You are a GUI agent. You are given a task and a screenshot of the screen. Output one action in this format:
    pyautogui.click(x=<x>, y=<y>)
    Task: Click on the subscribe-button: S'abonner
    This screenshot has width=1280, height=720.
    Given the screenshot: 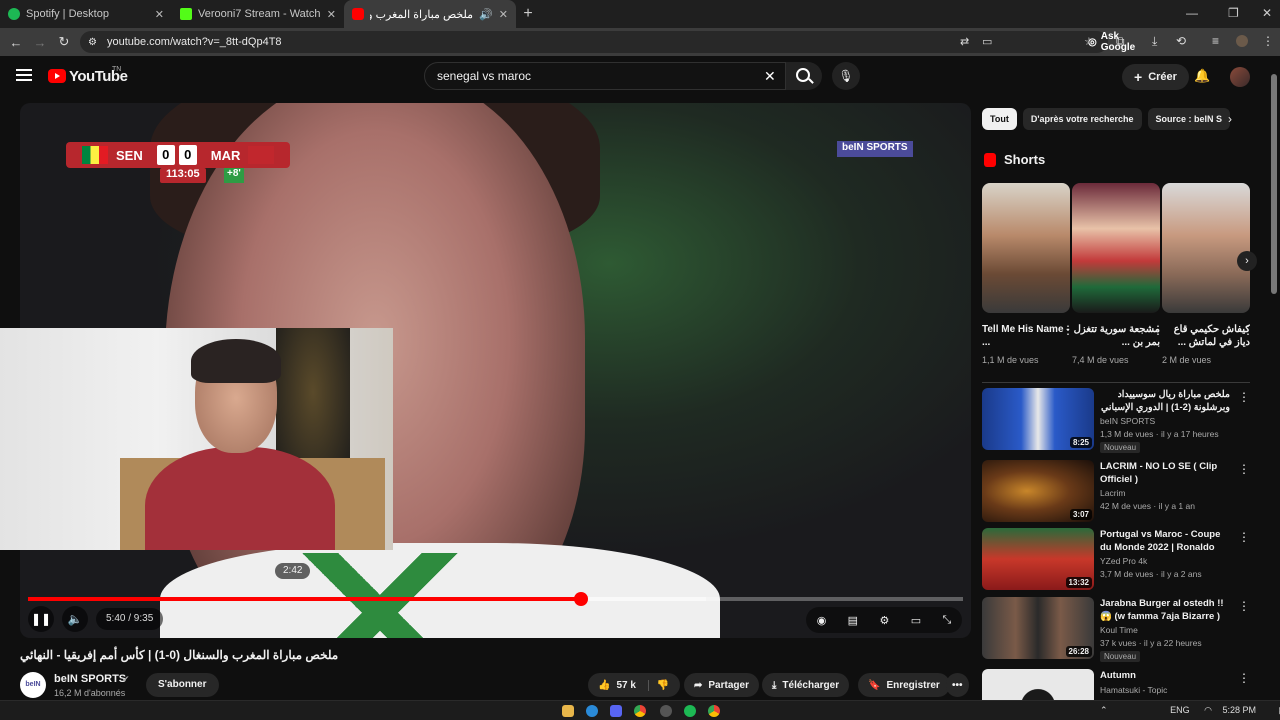 What is the action you would take?
    pyautogui.click(x=182, y=685)
    